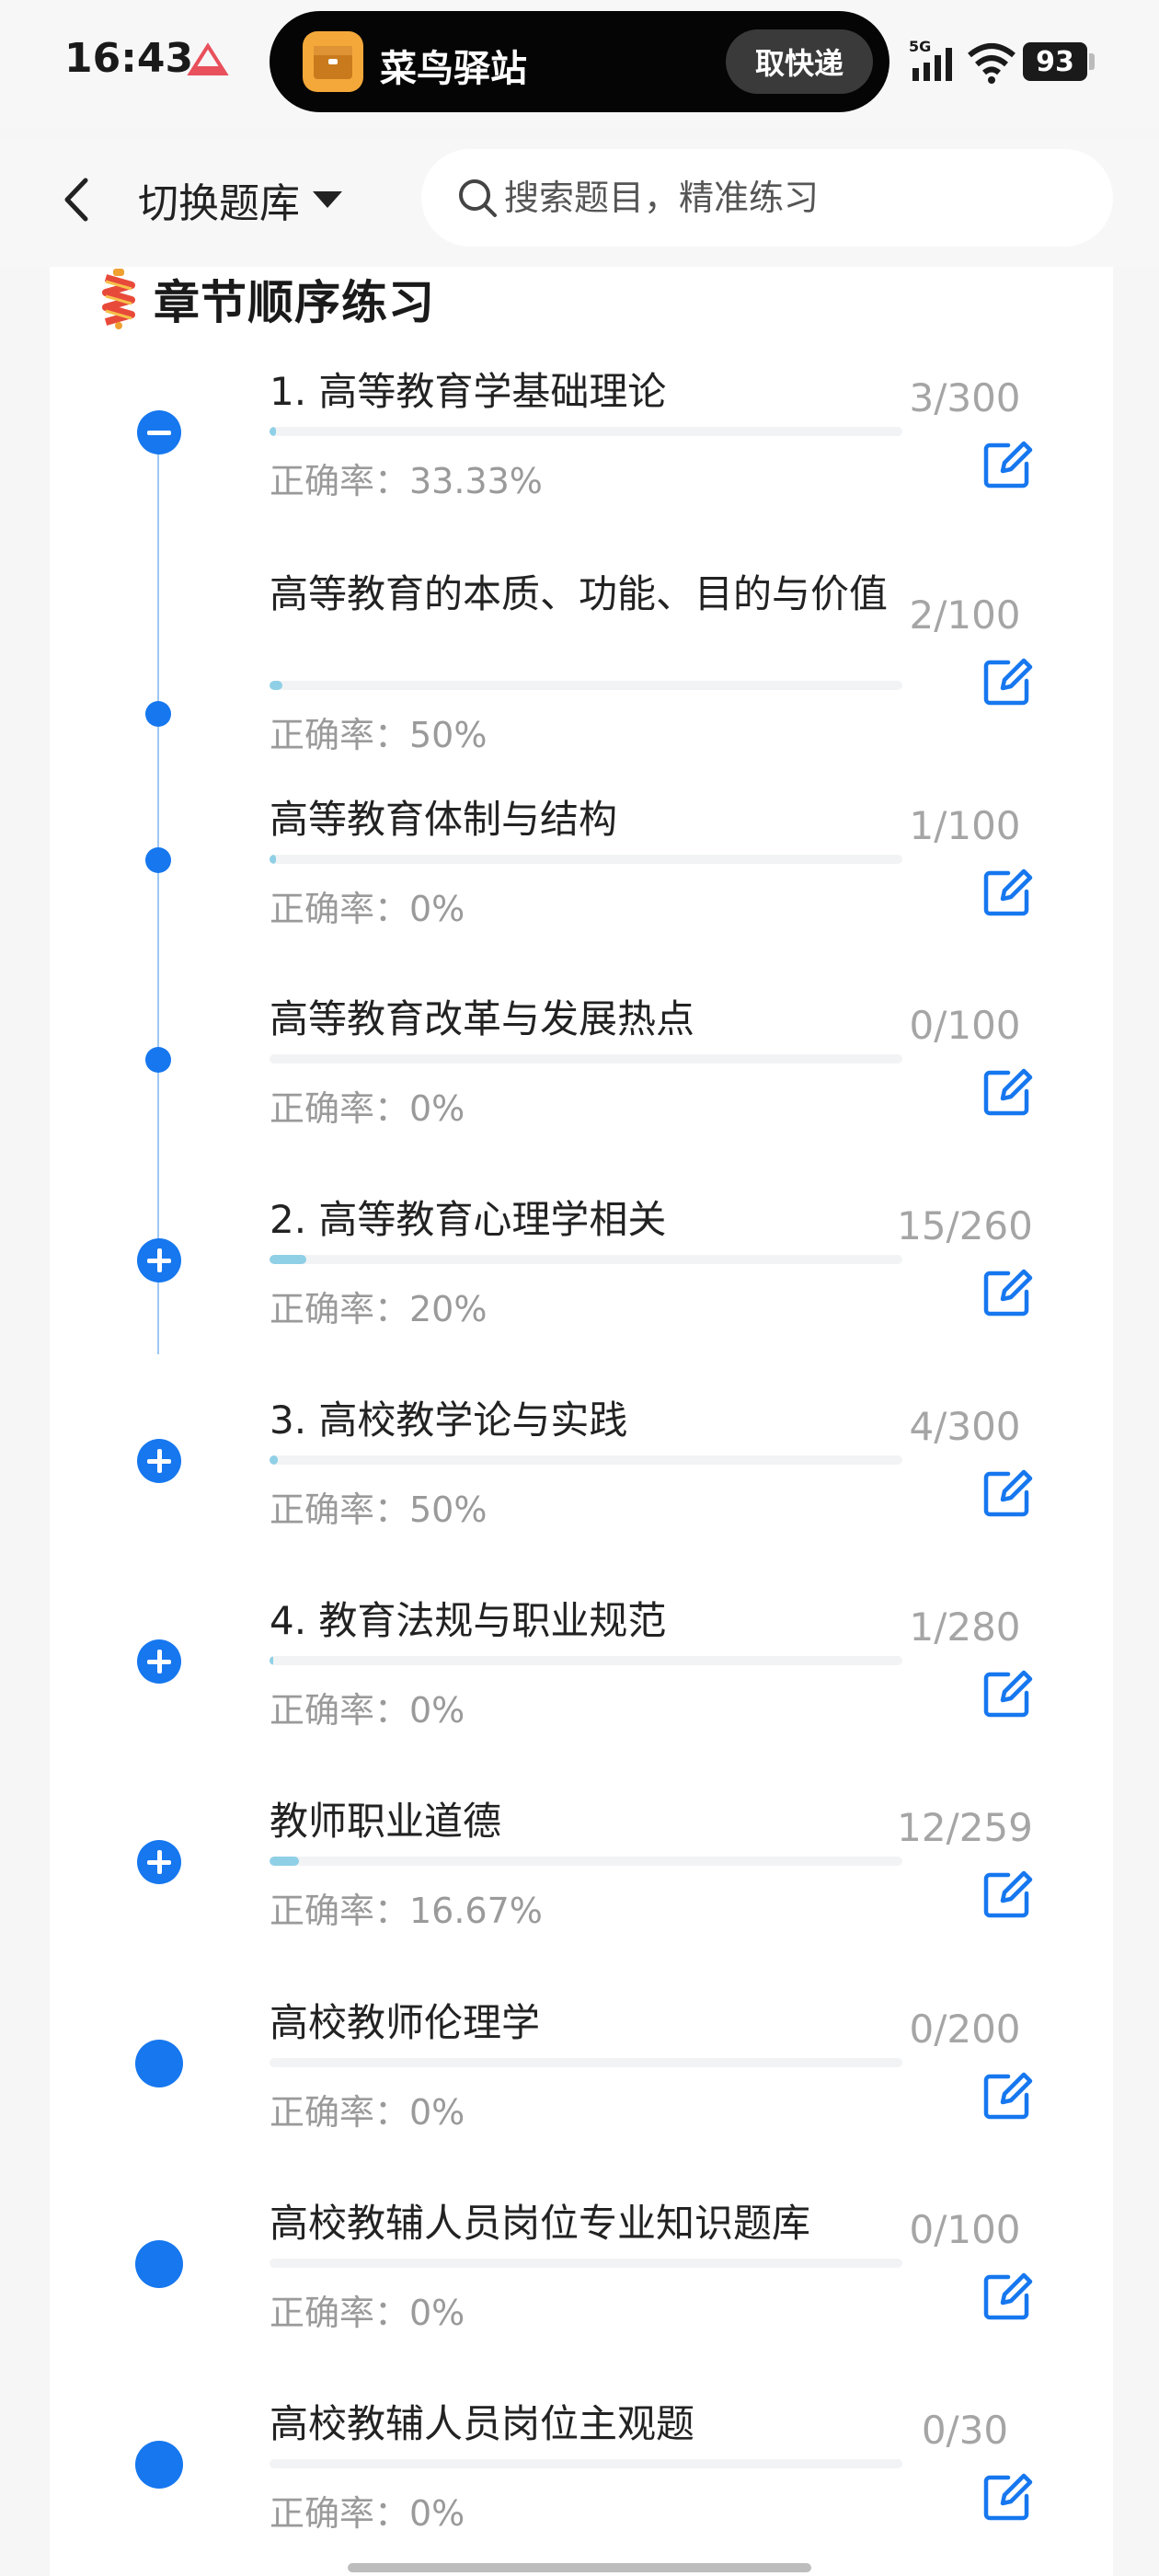  I want to click on accuracy-text: 正确率：20%, so click(379, 1309).